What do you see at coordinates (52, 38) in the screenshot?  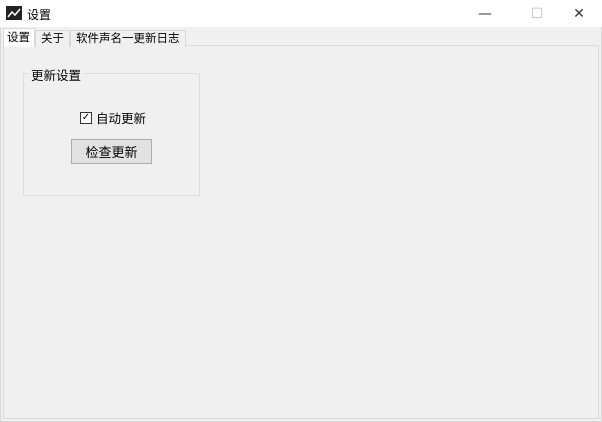 I see `tab-about: 关于` at bounding box center [52, 38].